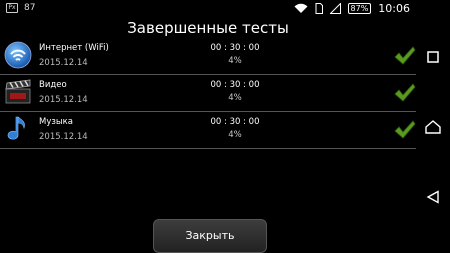 This screenshot has width=450, height=253. Describe the element at coordinates (74, 48) in the screenshot. I see `test-name: Интернет (WiFi)` at that location.